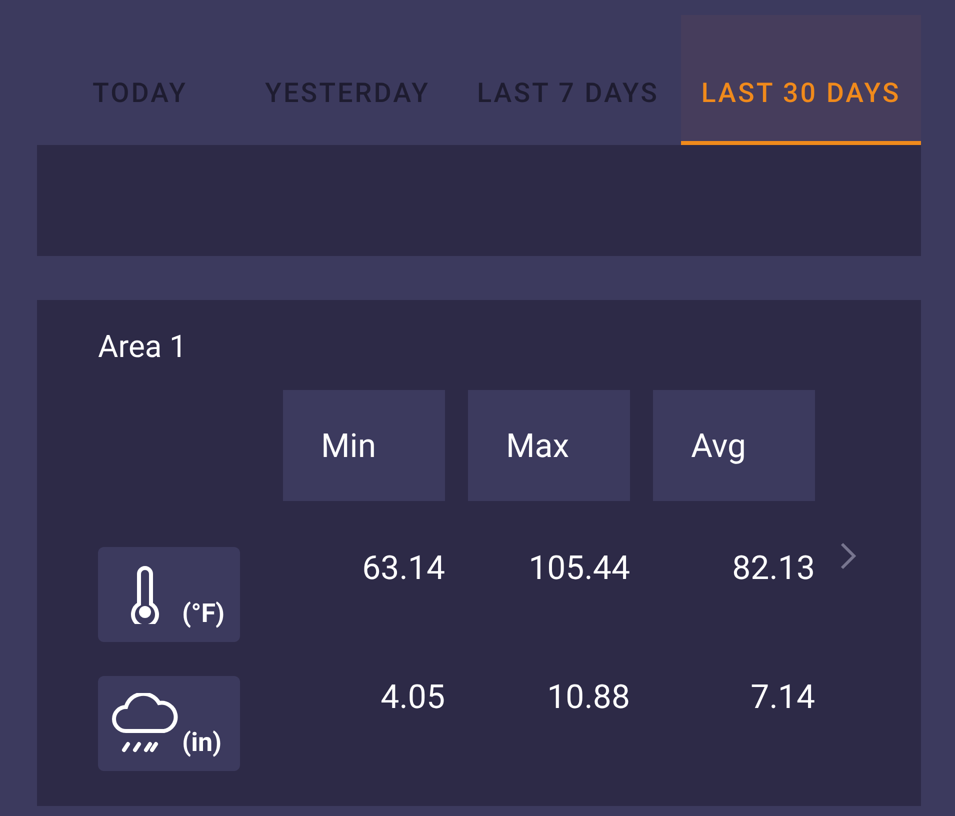 The width and height of the screenshot is (955, 816). What do you see at coordinates (549, 445) in the screenshot?
I see `column-header: Max` at bounding box center [549, 445].